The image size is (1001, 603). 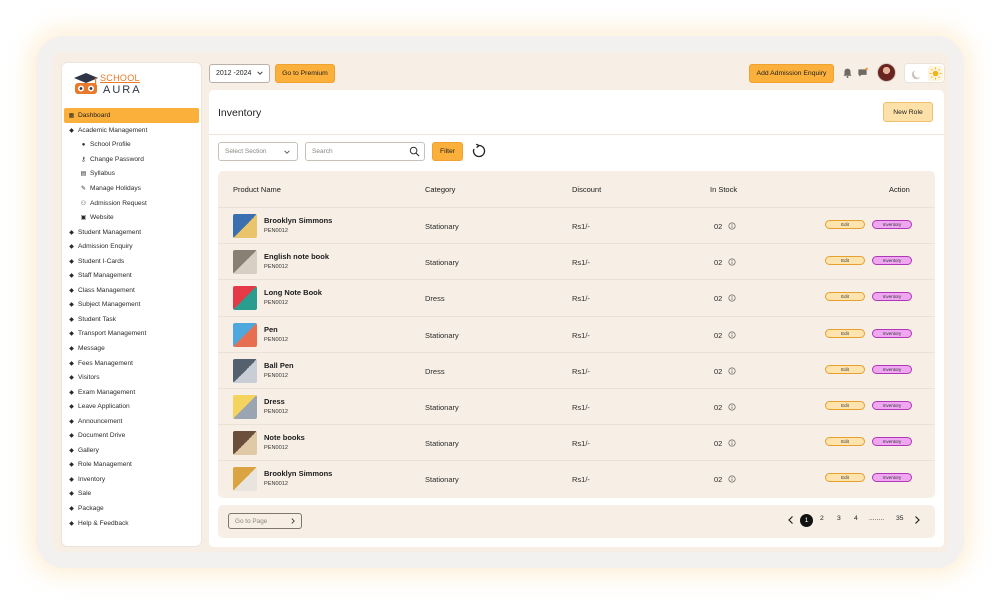 I want to click on sidebar-item-message: ◆ Message, so click(x=131, y=348).